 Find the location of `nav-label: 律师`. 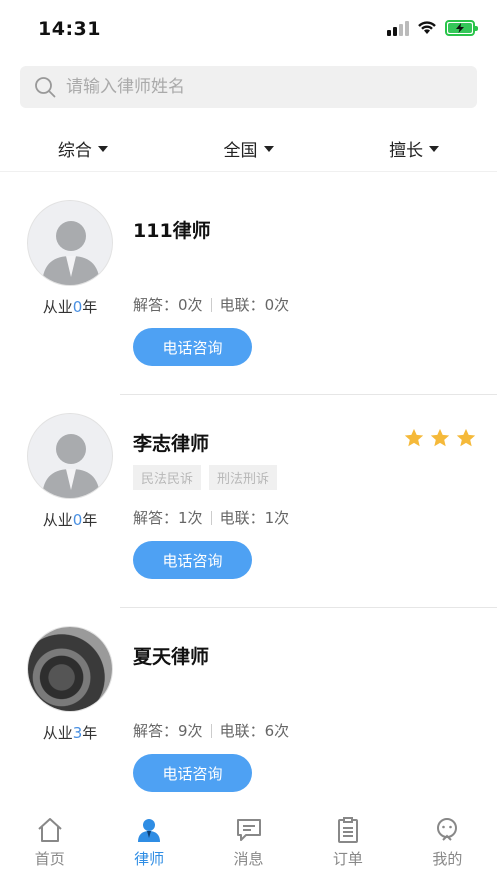

nav-label: 律师 is located at coordinates (149, 859).